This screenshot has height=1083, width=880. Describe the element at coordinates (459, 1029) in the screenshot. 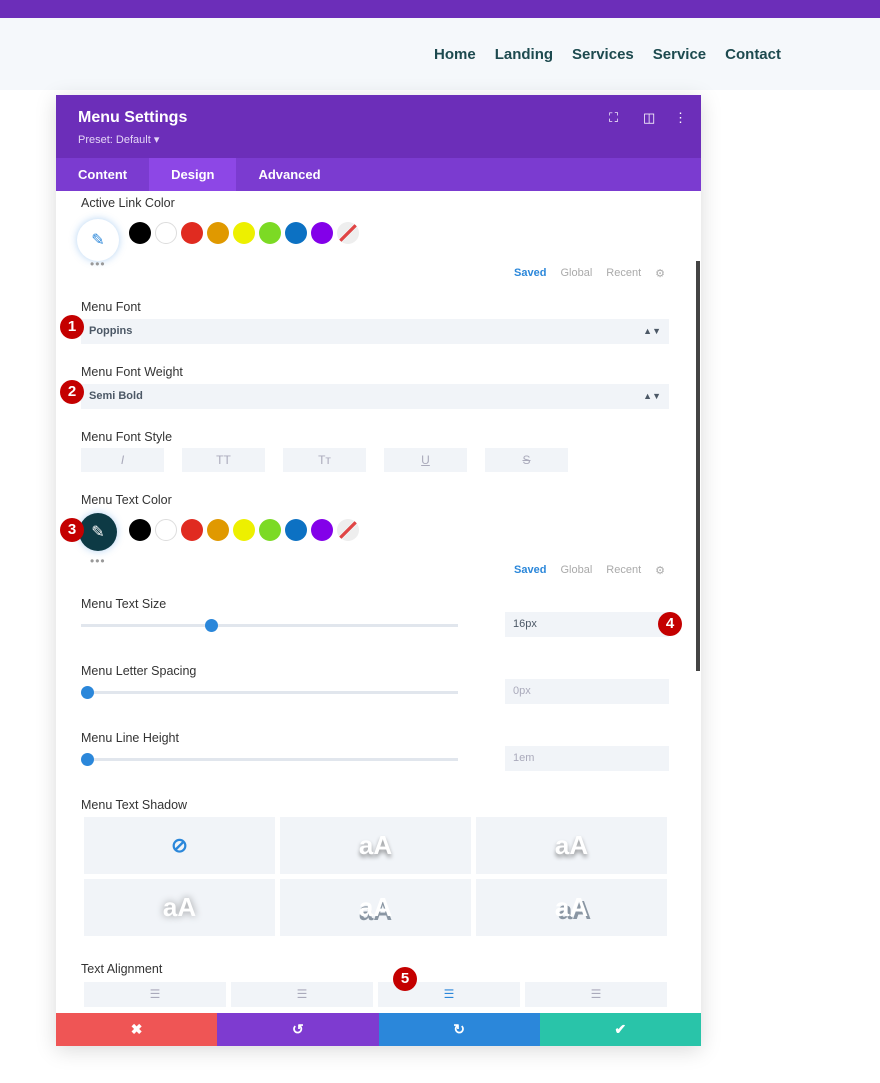

I see `redo-button: ↻` at that location.